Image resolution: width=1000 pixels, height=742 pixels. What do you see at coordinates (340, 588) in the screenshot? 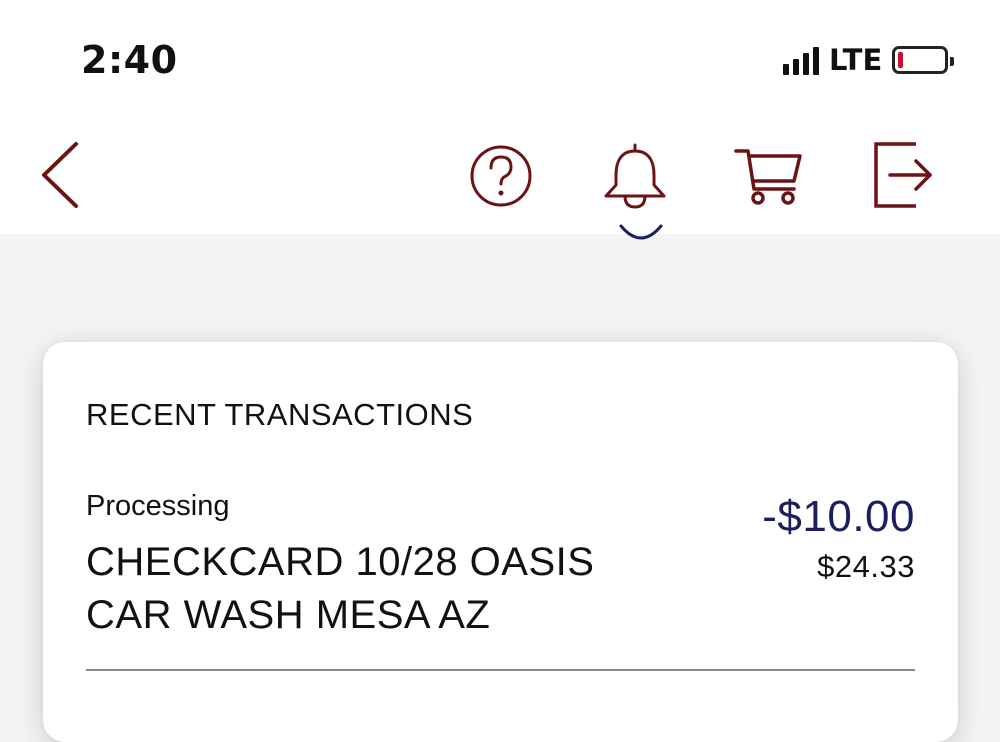
I see `transaction-description: CHECKCARD 10/28 OASIS CAR WASH MESA AZ` at bounding box center [340, 588].